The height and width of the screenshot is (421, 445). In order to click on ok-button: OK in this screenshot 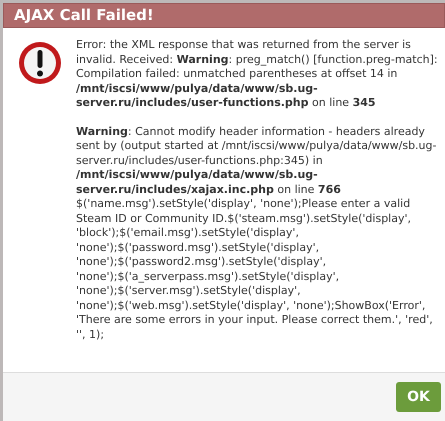, I will do `click(418, 397)`.